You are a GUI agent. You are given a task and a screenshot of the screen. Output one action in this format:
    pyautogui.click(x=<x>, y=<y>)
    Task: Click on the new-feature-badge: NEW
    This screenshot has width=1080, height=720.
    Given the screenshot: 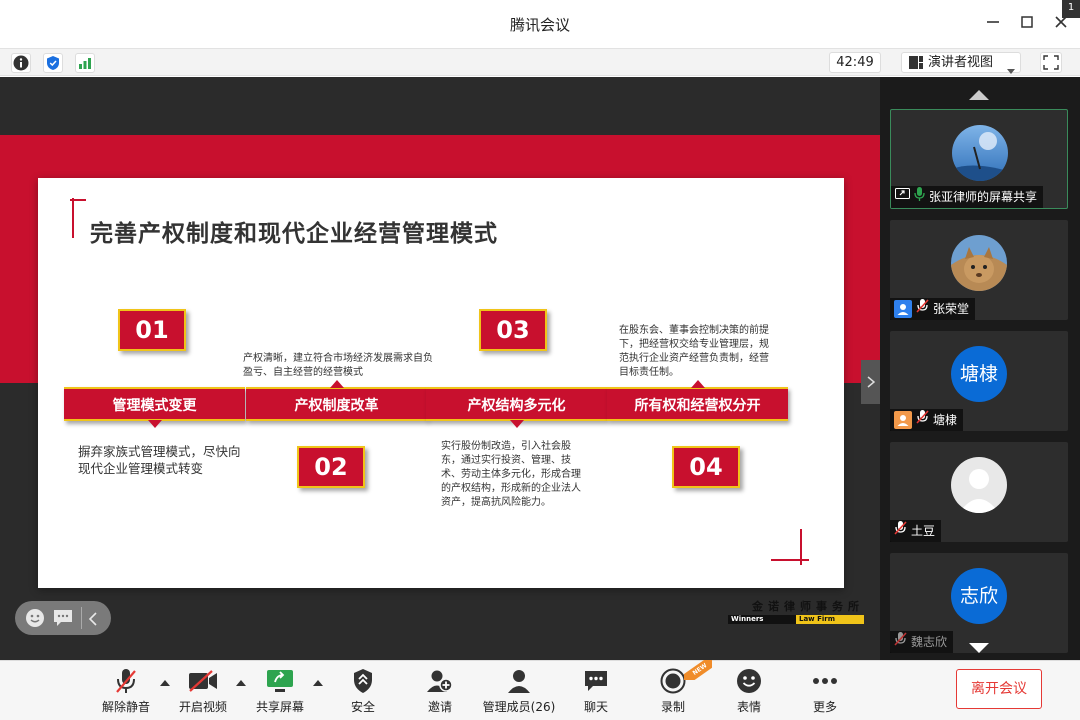 What is the action you would take?
    pyautogui.click(x=698, y=670)
    